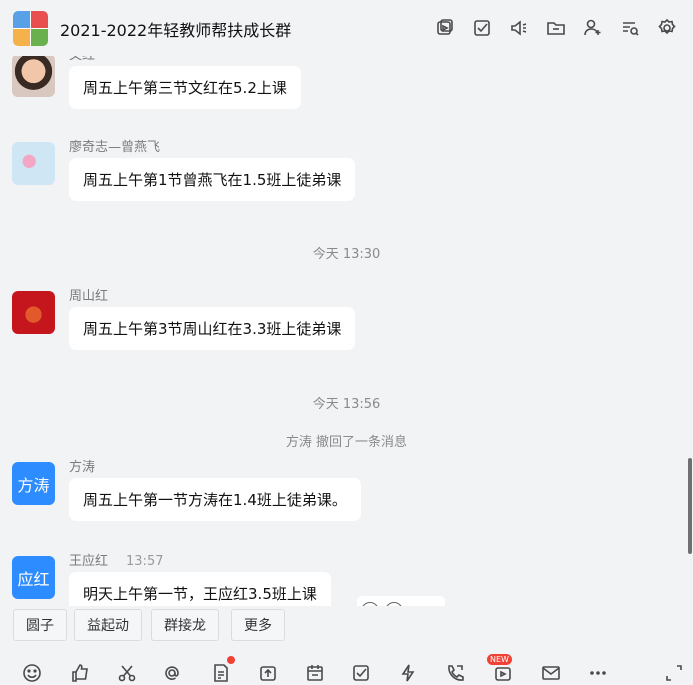 The image size is (693, 685). Describe the element at coordinates (33, 483) in the screenshot. I see `avatar: 方涛` at that location.